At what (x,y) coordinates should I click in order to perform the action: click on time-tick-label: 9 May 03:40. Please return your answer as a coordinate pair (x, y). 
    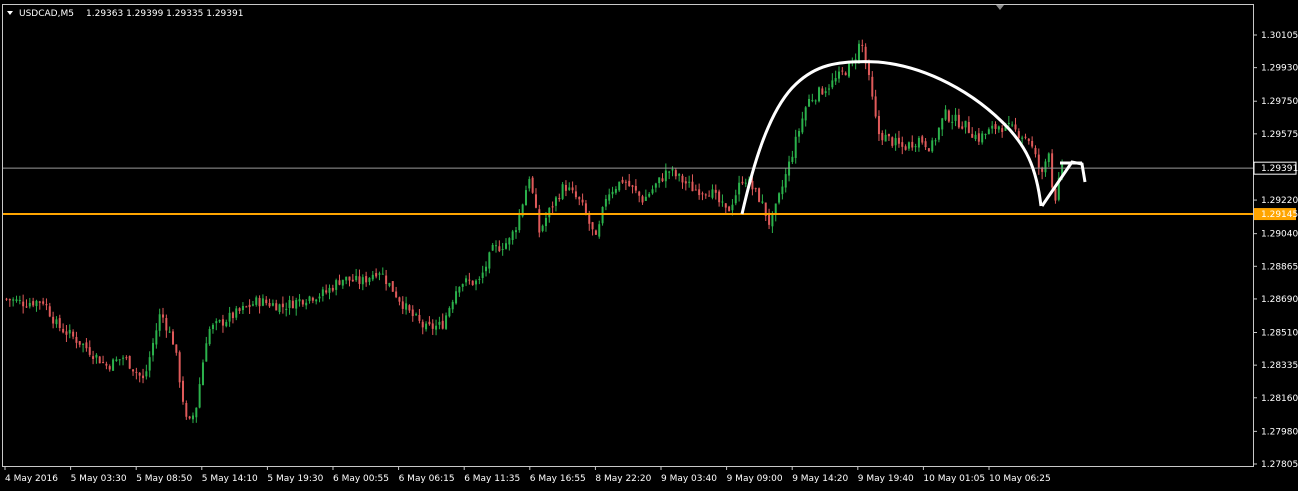
    Looking at the image, I should click on (689, 479).